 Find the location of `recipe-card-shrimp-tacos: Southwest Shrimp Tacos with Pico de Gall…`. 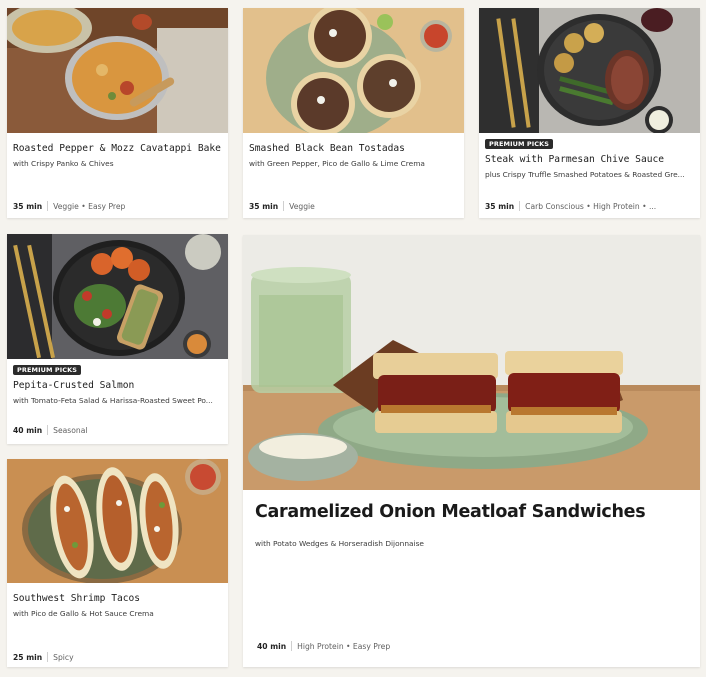

recipe-card-shrimp-tacos: Southwest Shrimp Tacos with Pico de Gall… is located at coordinates (117, 563).